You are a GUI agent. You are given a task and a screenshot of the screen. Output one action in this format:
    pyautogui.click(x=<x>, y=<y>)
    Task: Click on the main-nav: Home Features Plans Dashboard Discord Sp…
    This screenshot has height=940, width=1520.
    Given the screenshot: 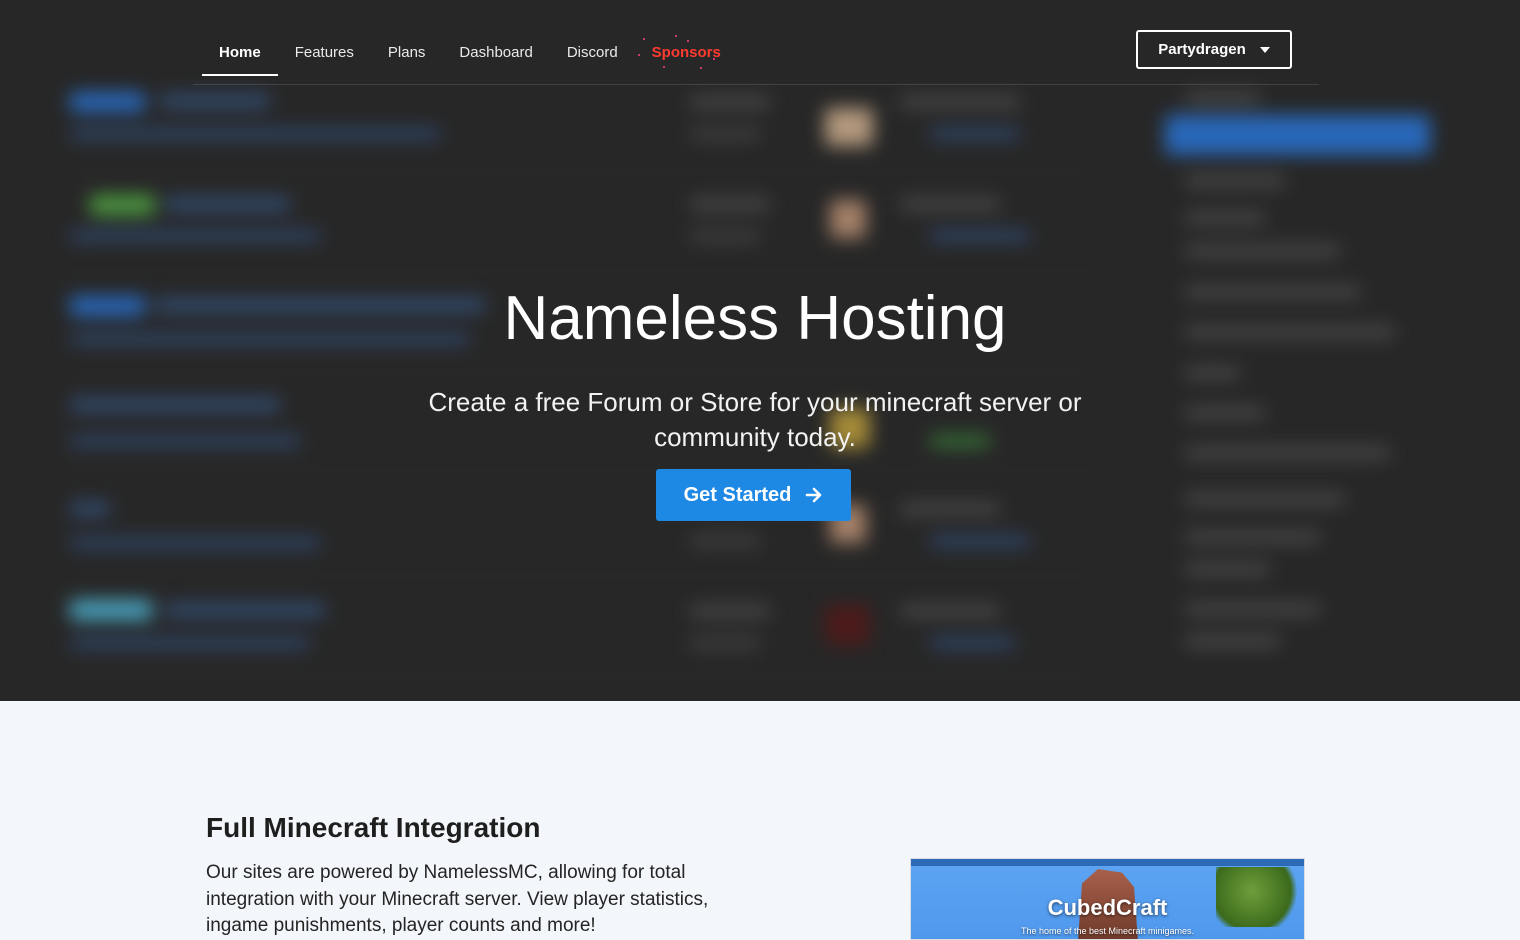 What is the action you would take?
    pyautogui.click(x=470, y=53)
    